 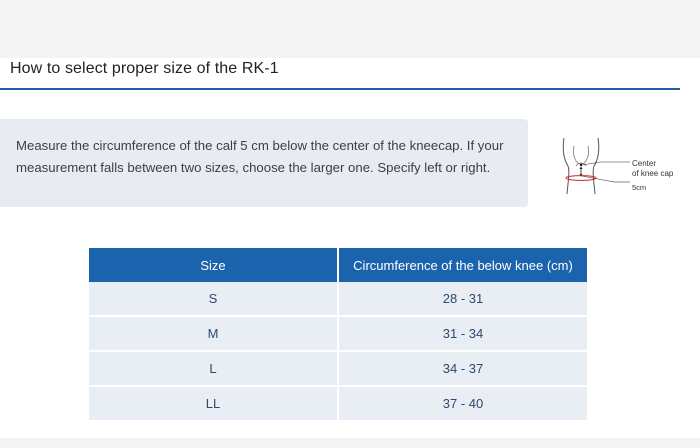 I want to click on size-cell: S, so click(x=214, y=299).